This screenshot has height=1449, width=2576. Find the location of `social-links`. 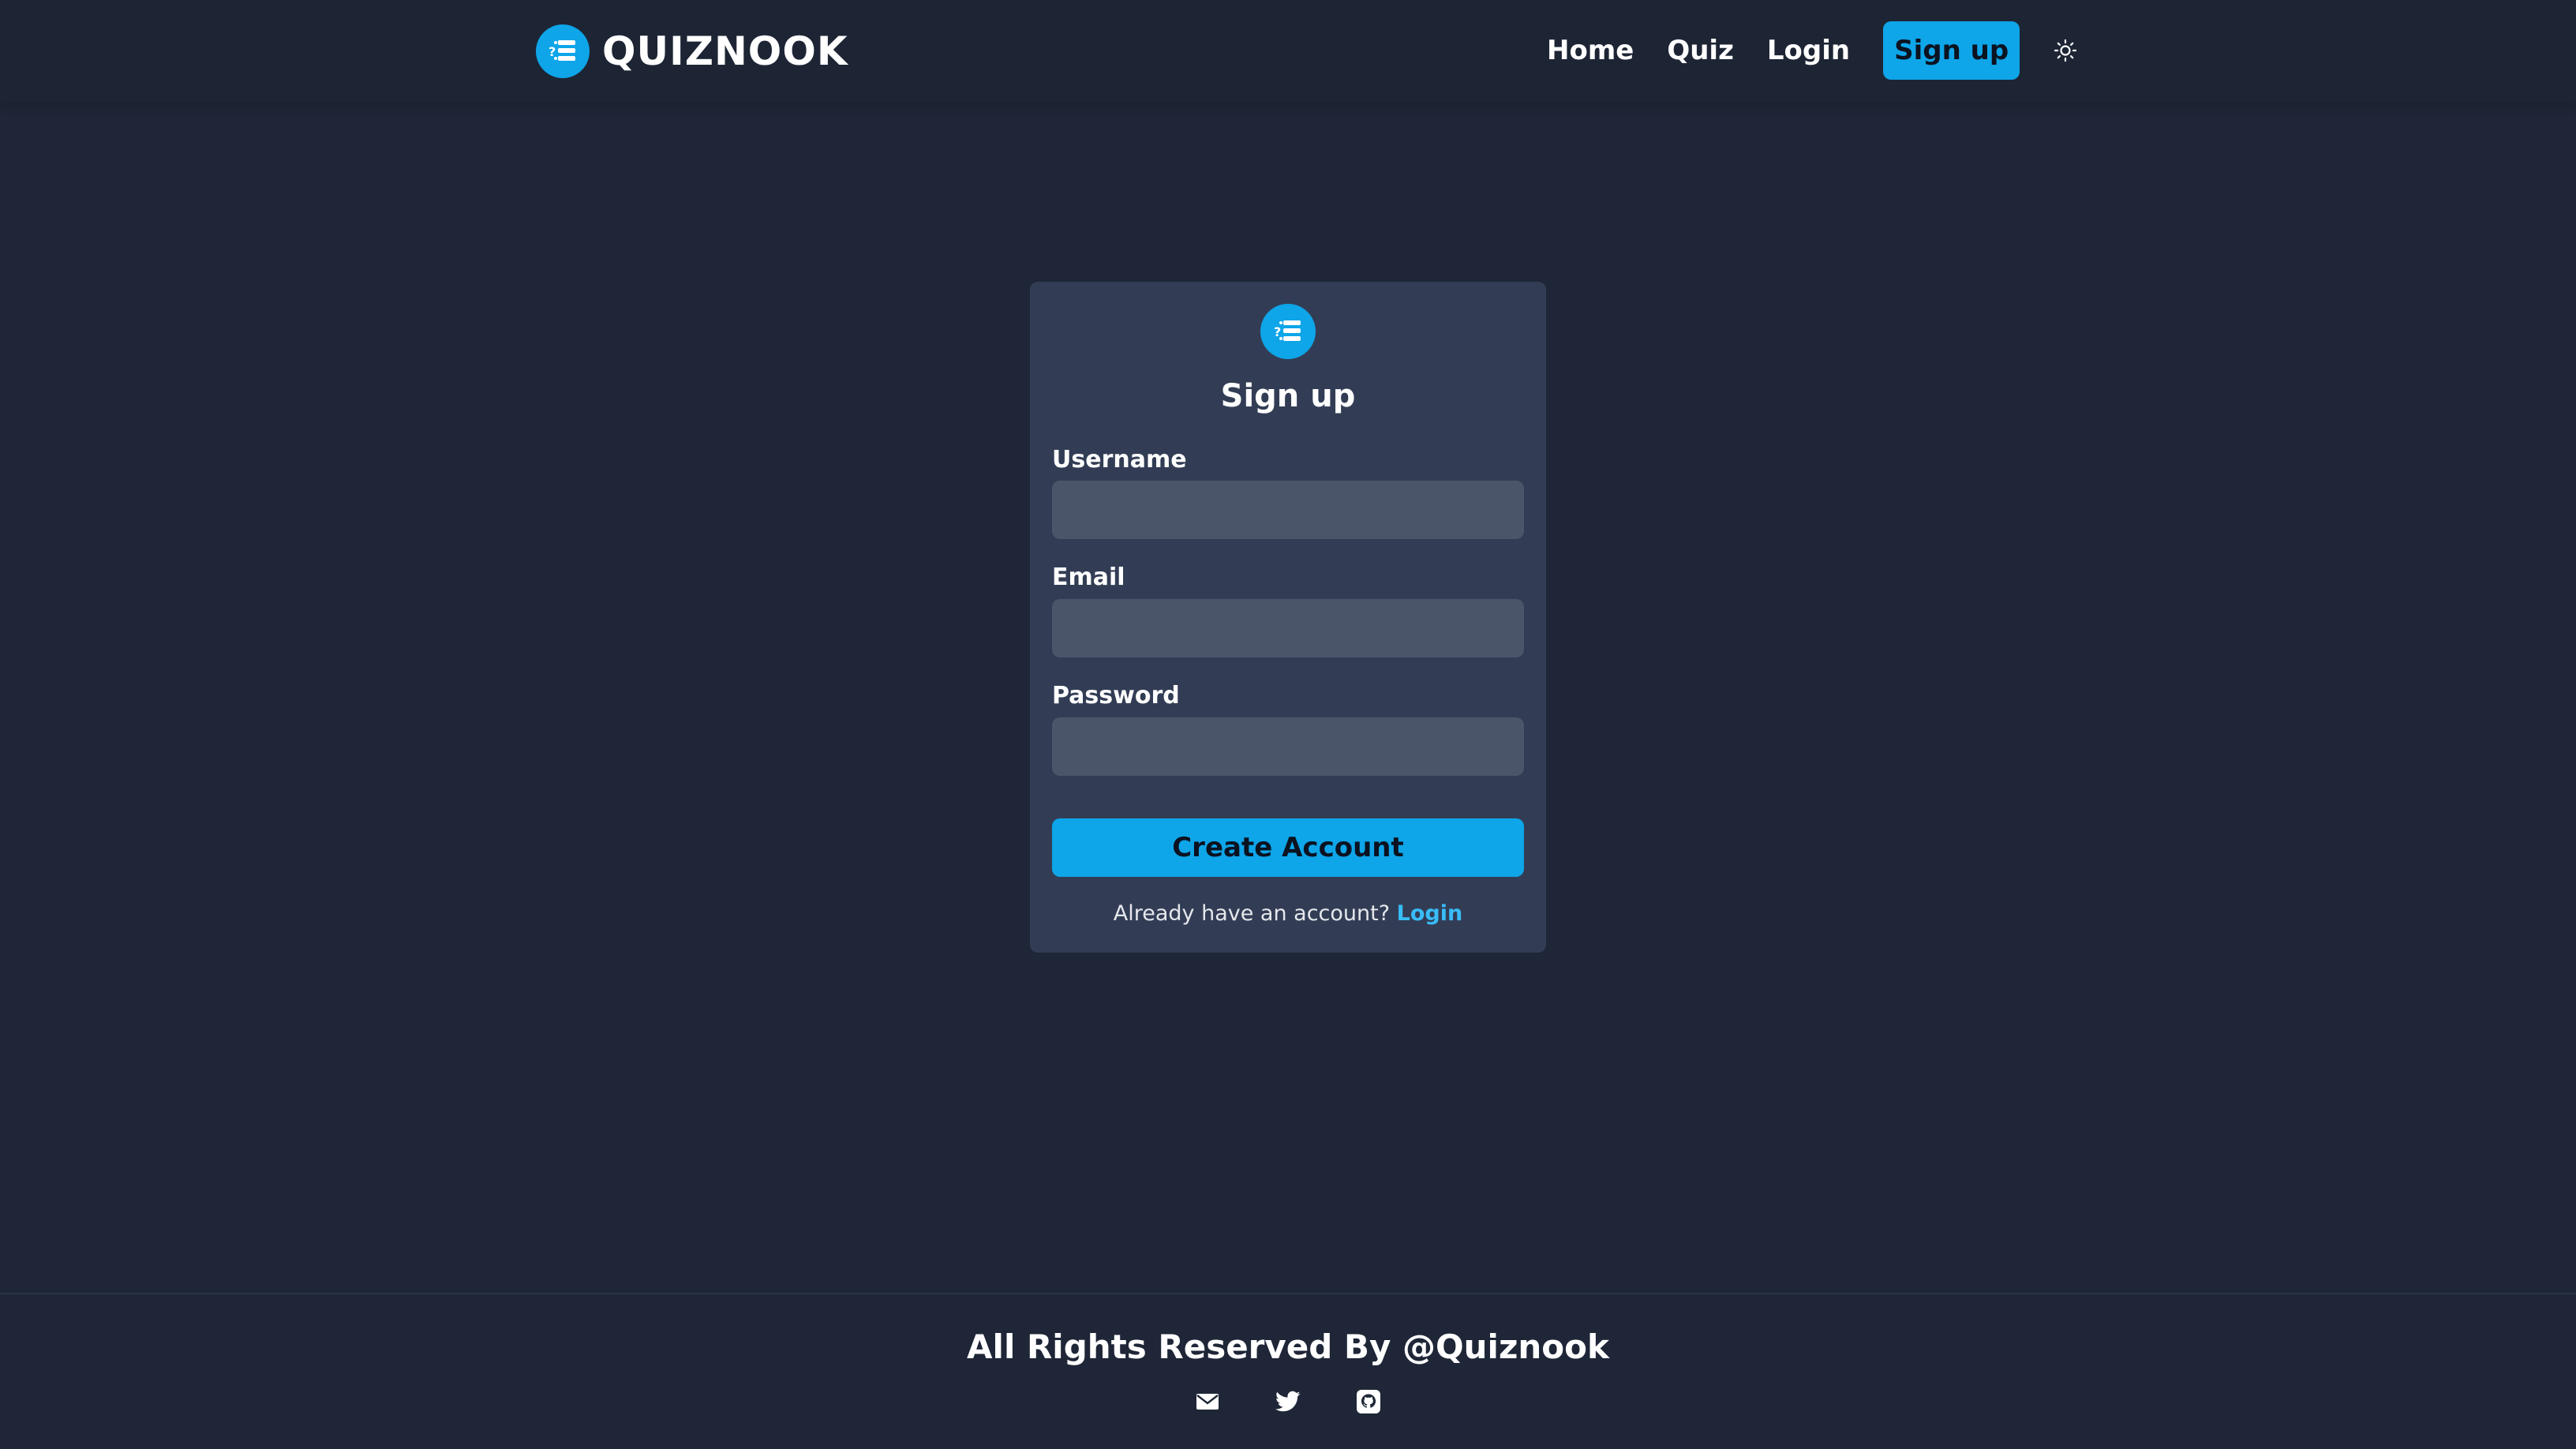

social-links is located at coordinates (1288, 1401).